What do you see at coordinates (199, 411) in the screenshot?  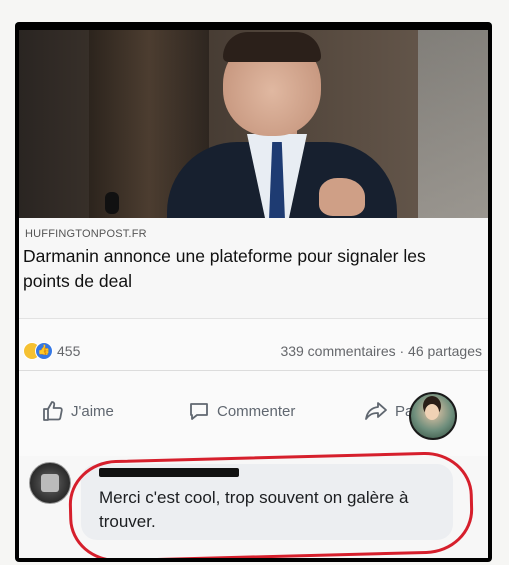 I see `comment-bubble-icon` at bounding box center [199, 411].